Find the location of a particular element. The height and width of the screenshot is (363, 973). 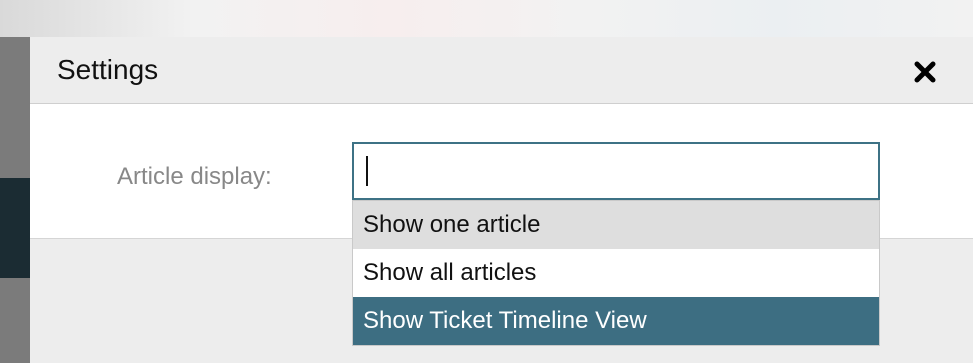

background-page-top is located at coordinates (486, 18).